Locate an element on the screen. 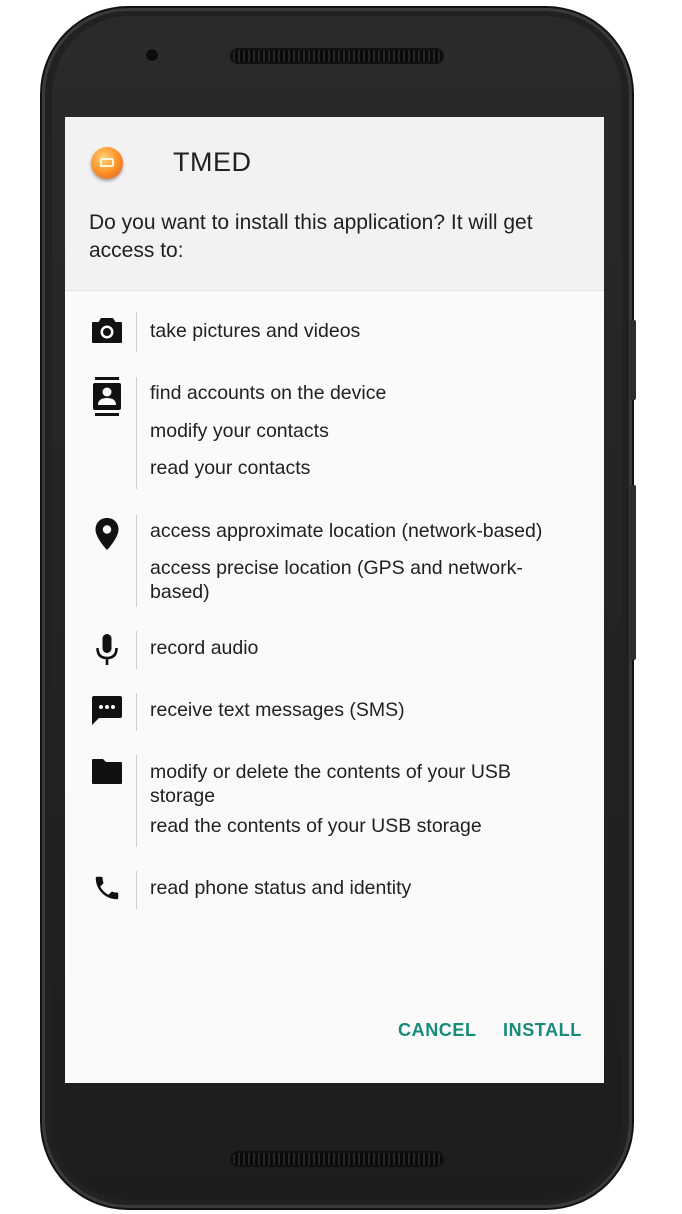  permission-group-sms: receive text messages (SMS) is located at coordinates (334, 713).